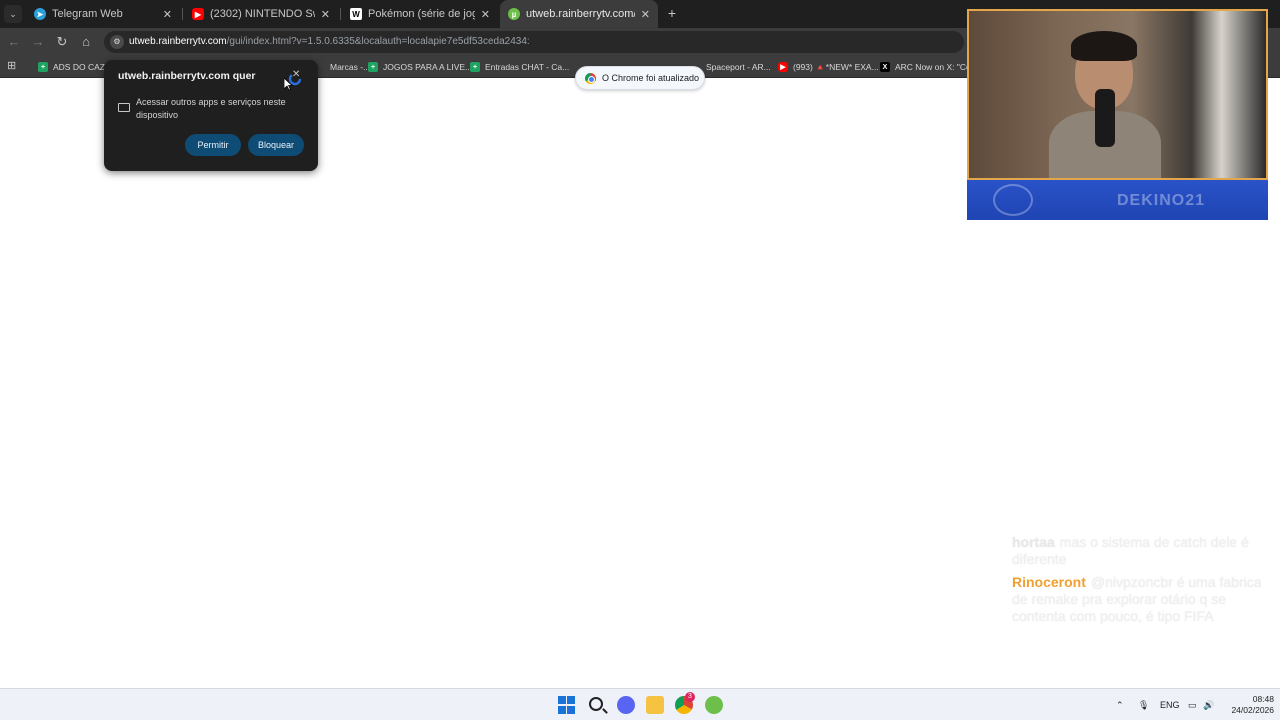 The image size is (1280, 720). I want to click on reload-button: ↻, so click(62, 42).